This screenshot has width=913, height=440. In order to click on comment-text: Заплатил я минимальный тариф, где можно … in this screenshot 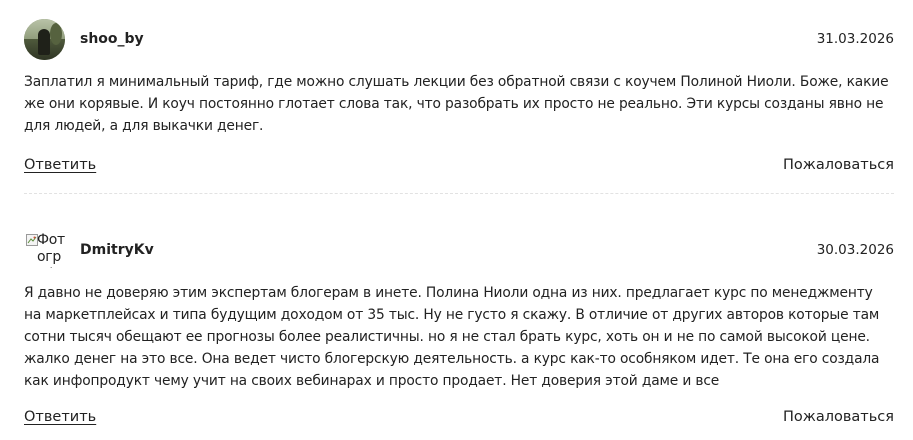, I will do `click(456, 104)`.